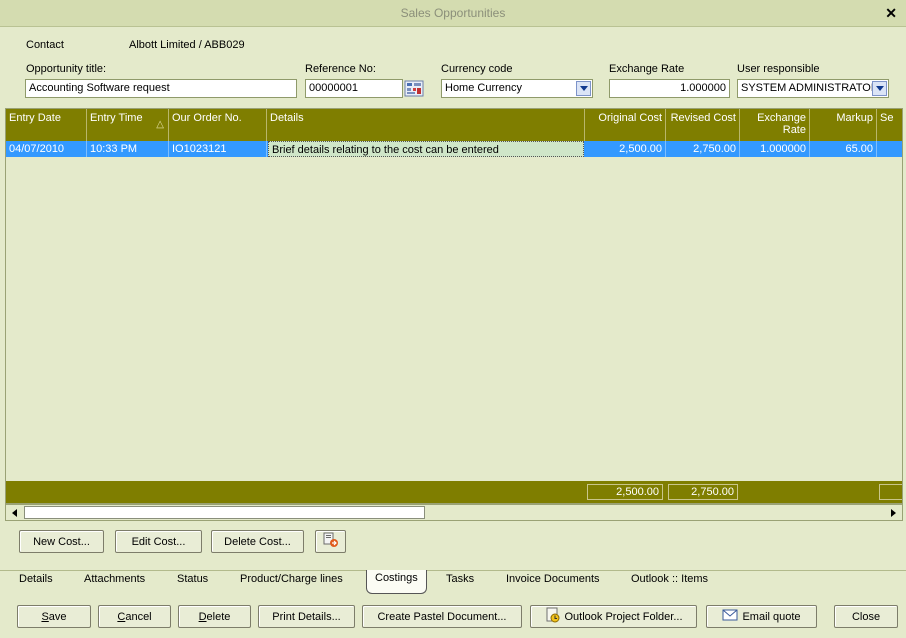  Describe the element at coordinates (669, 579) in the screenshot. I see `tab-outlook-items: Outlook :: Items` at that location.